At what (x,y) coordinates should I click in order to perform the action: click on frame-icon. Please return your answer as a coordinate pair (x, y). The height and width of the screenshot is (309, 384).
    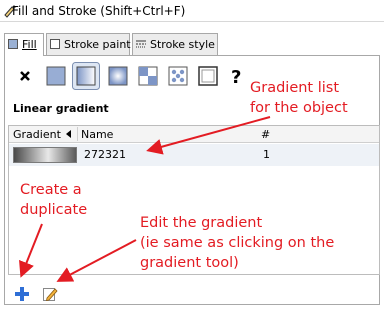
    Looking at the image, I should click on (208, 76).